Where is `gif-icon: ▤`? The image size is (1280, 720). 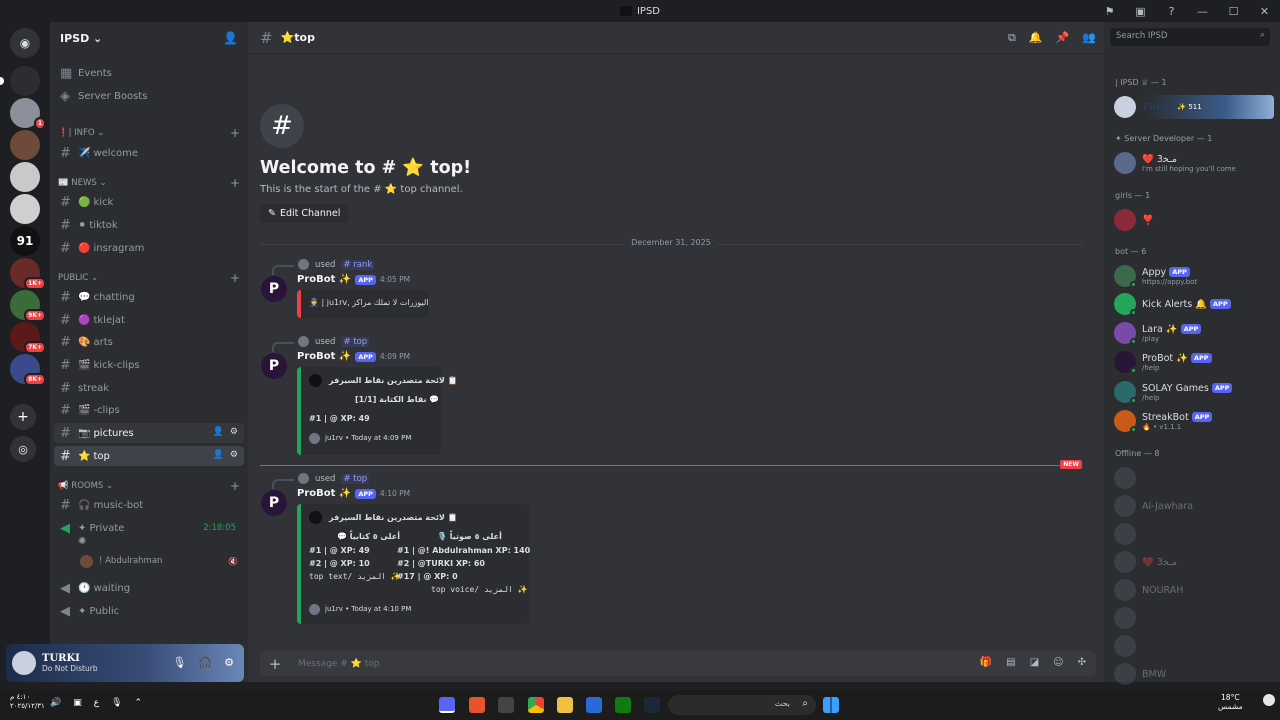
gif-icon: ▤ is located at coordinates (1010, 662).